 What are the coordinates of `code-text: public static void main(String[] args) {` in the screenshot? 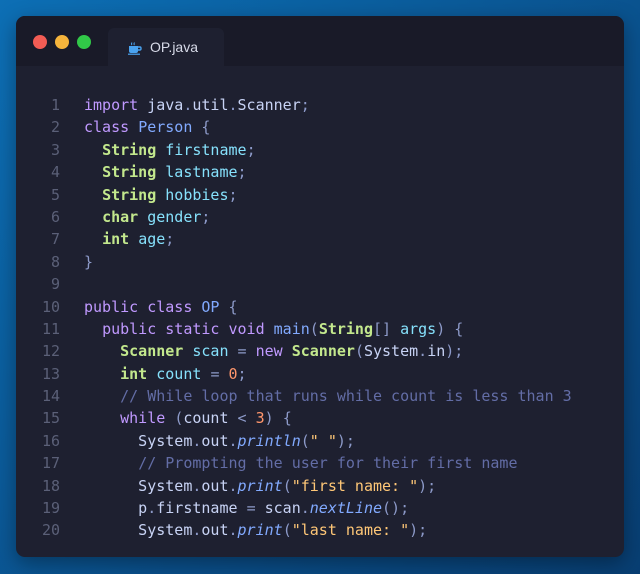 It's located at (273, 329).